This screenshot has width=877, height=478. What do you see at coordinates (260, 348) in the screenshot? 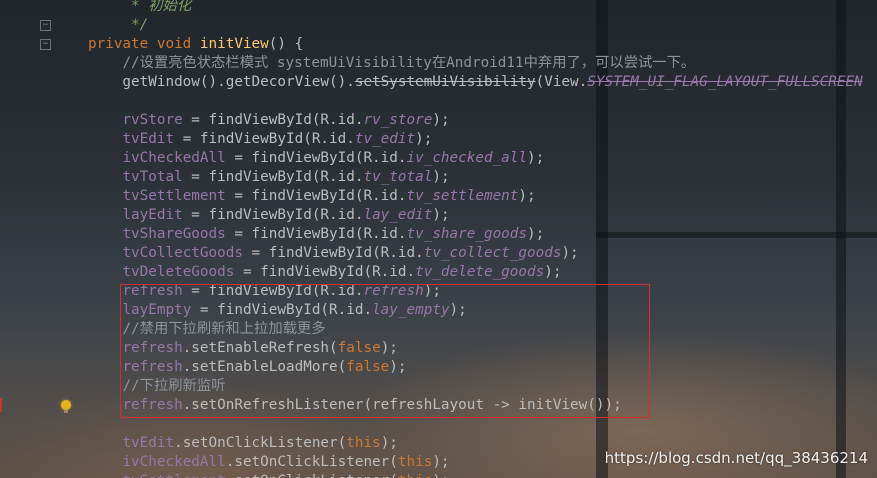
I see `code-token: .setEnableRefresh(` at bounding box center [260, 348].